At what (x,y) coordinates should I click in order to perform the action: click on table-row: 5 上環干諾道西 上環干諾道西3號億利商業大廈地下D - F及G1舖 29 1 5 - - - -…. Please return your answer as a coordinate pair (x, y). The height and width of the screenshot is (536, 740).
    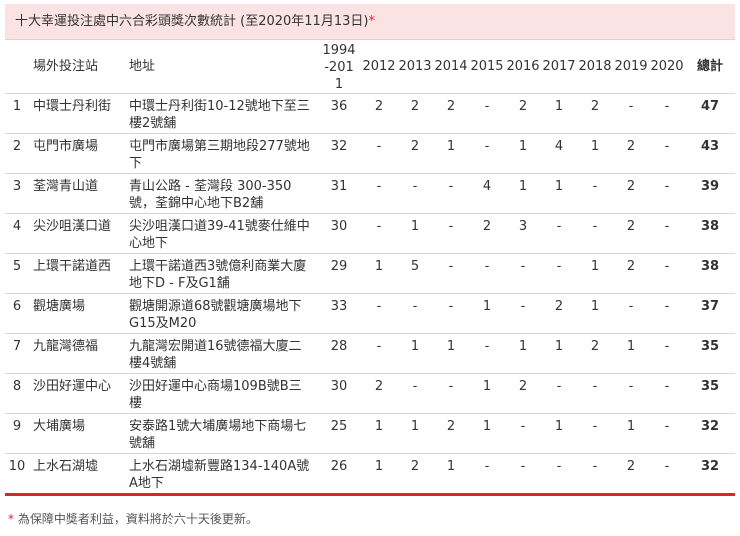
    Looking at the image, I should click on (370, 273).